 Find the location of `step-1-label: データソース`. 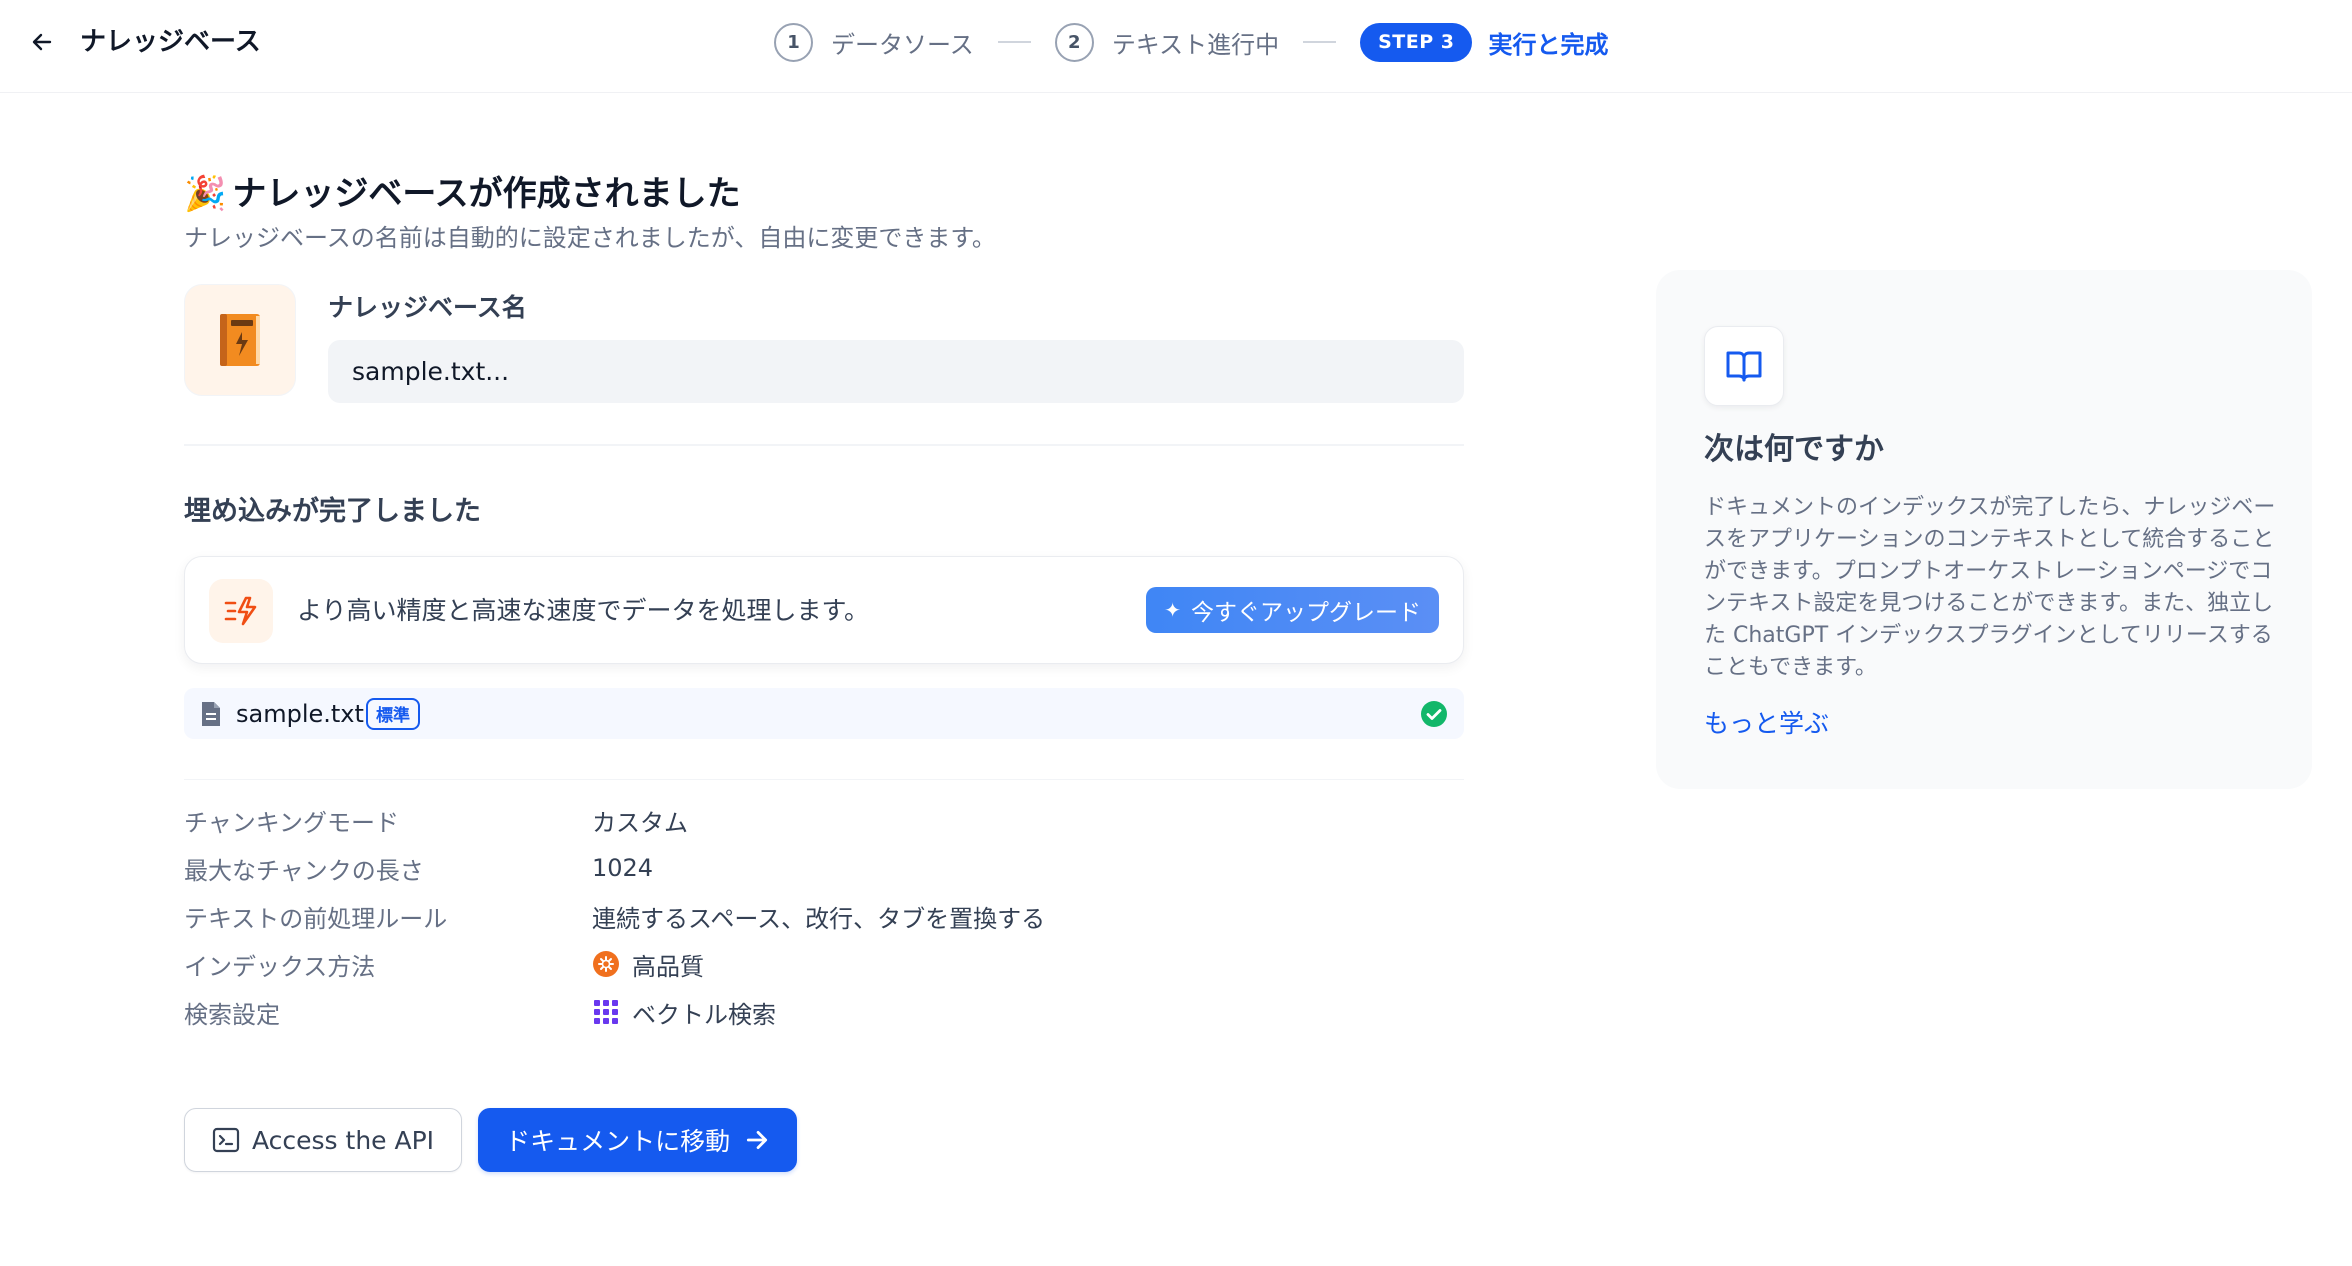

step-1-label: データソース is located at coordinates (902, 44).